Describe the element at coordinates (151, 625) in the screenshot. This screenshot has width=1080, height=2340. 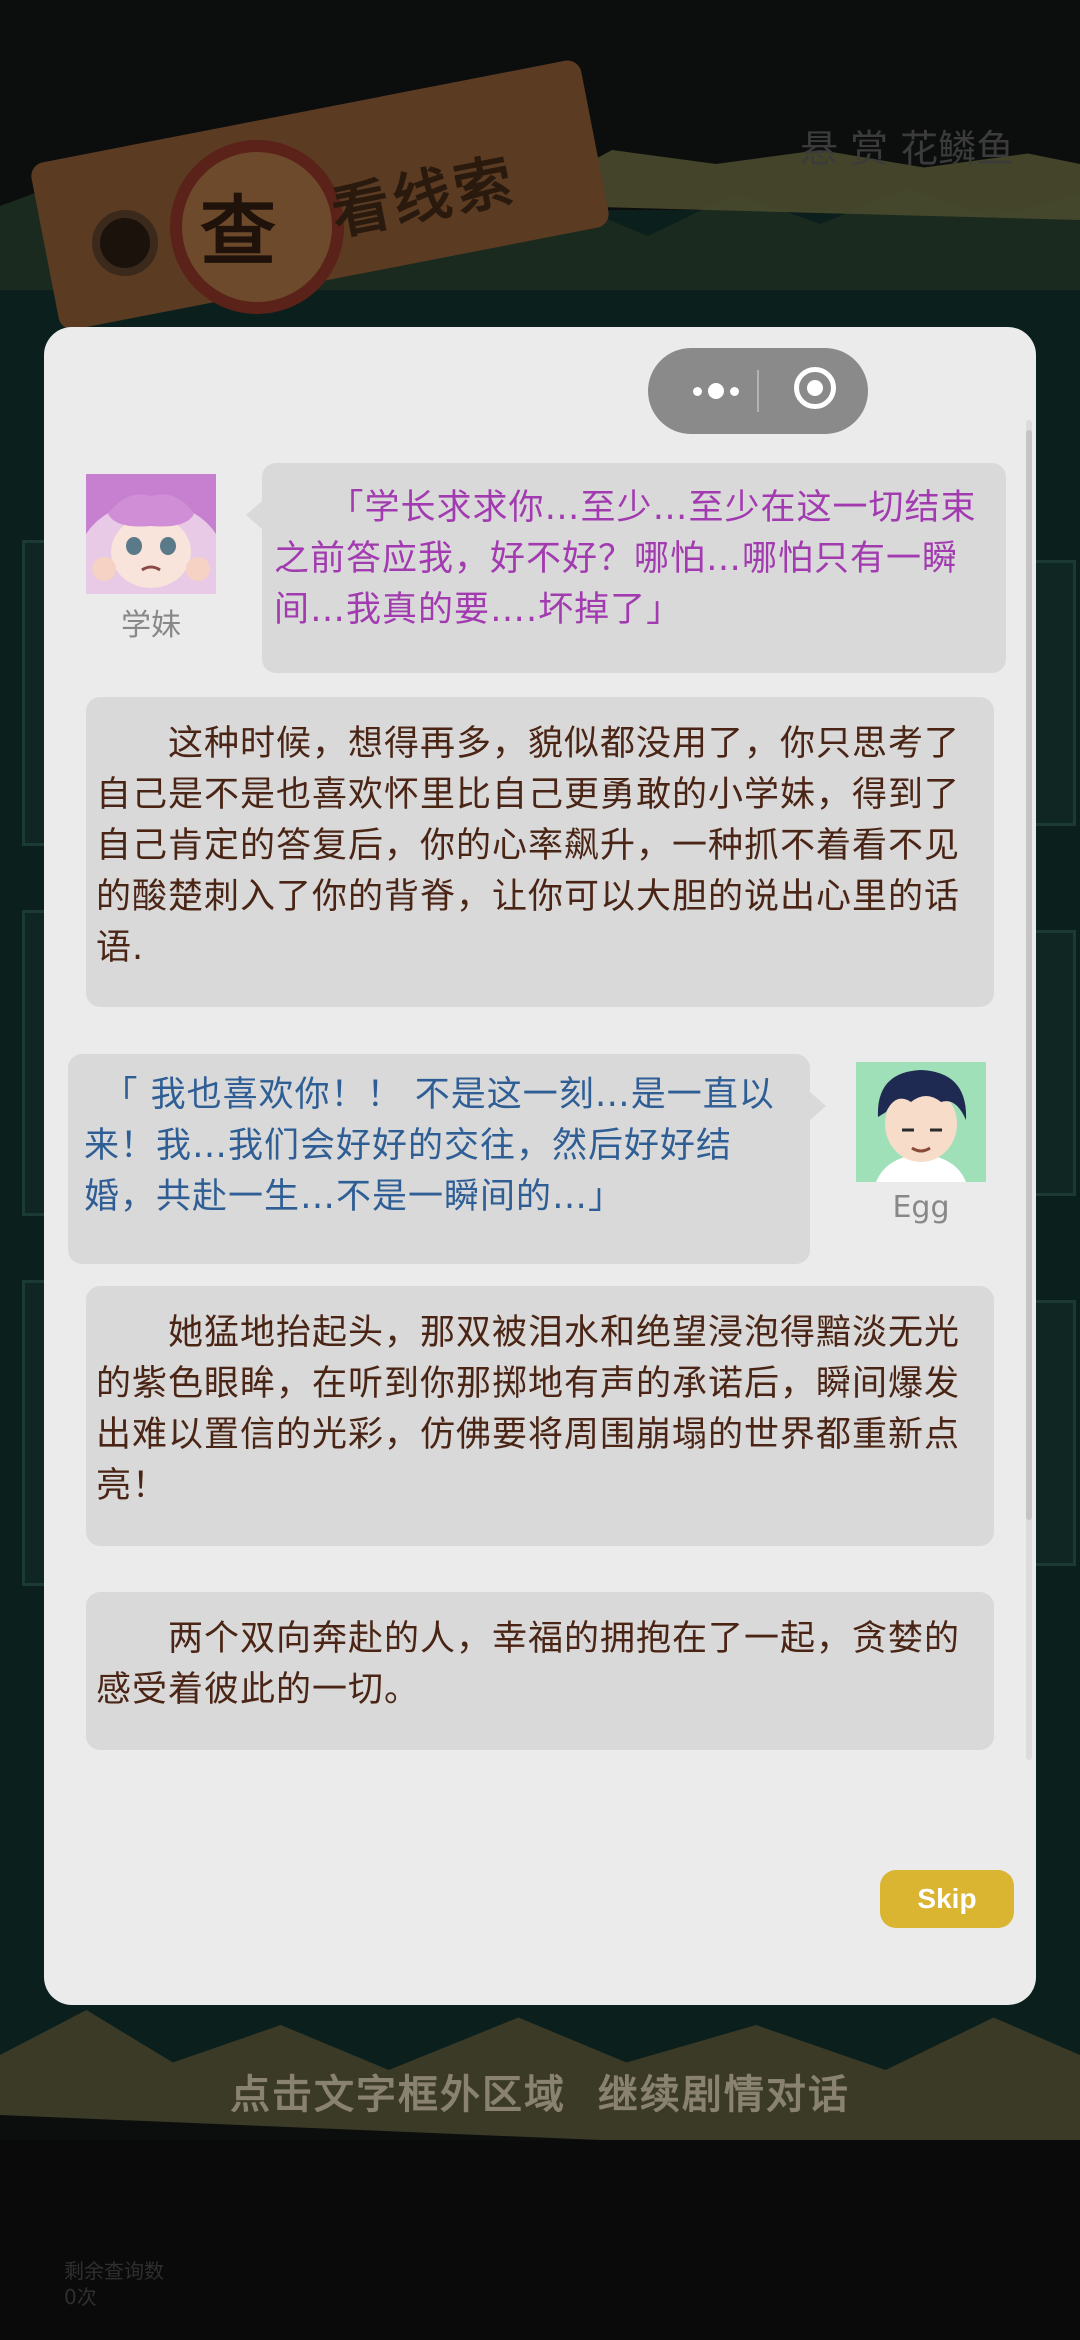
I see `speaker-name: 学妹` at that location.